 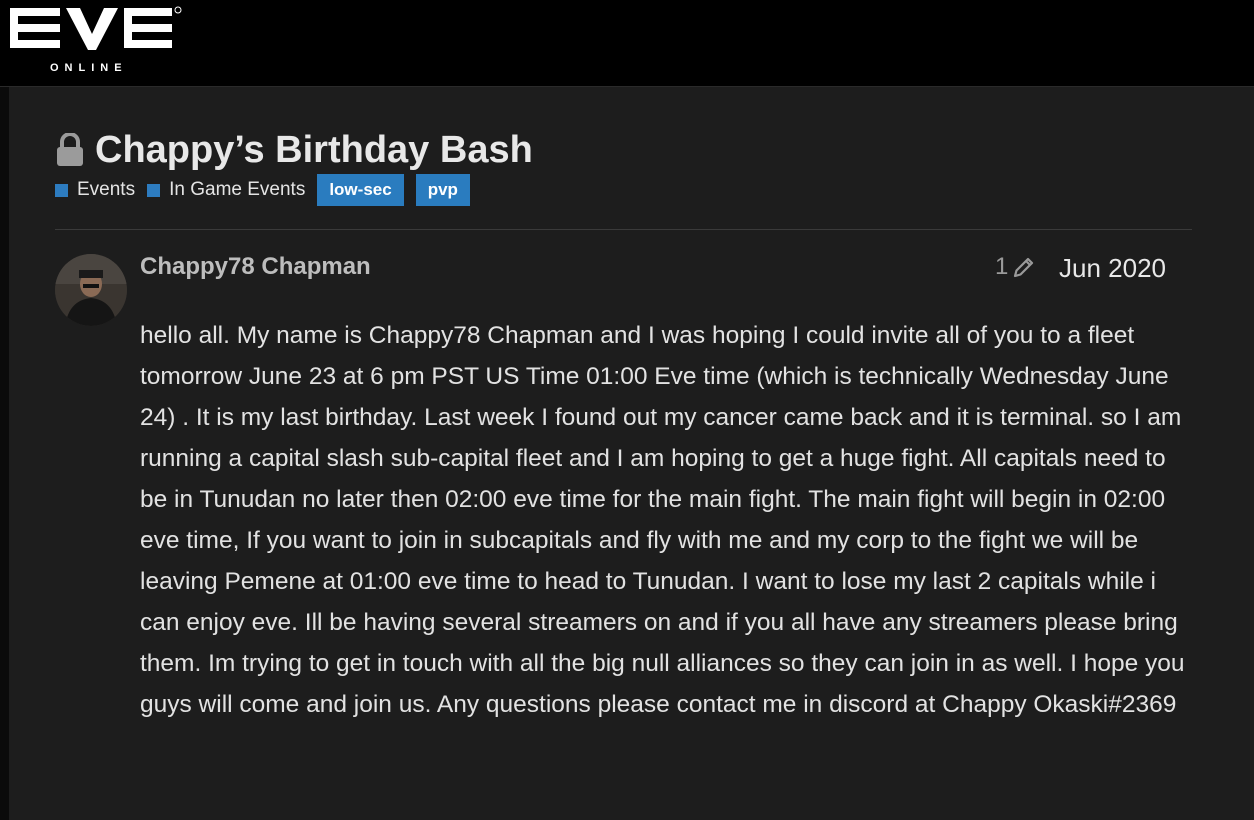 What do you see at coordinates (442, 190) in the screenshot?
I see `tag-pvp: pvp` at bounding box center [442, 190].